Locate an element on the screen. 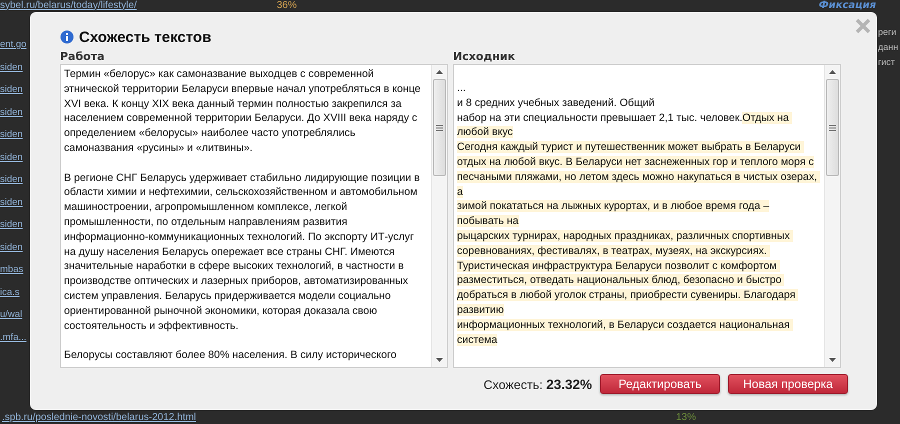 This screenshot has width=900, height=424. background-percent: 36% is located at coordinates (286, 5).